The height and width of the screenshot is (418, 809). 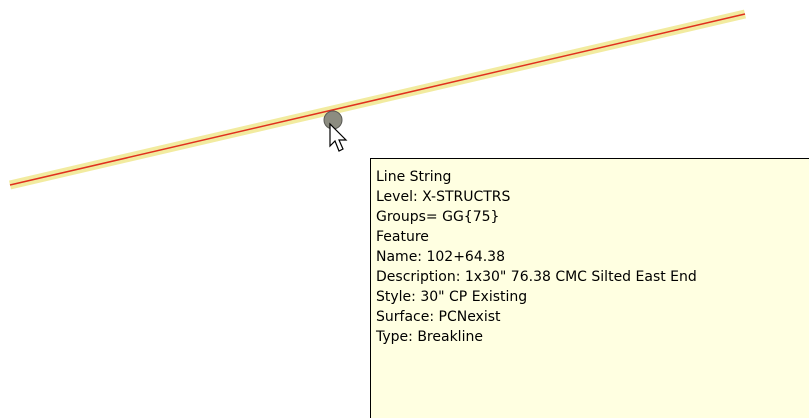 I want to click on tooltip-feature-heading: Feature, so click(x=402, y=237).